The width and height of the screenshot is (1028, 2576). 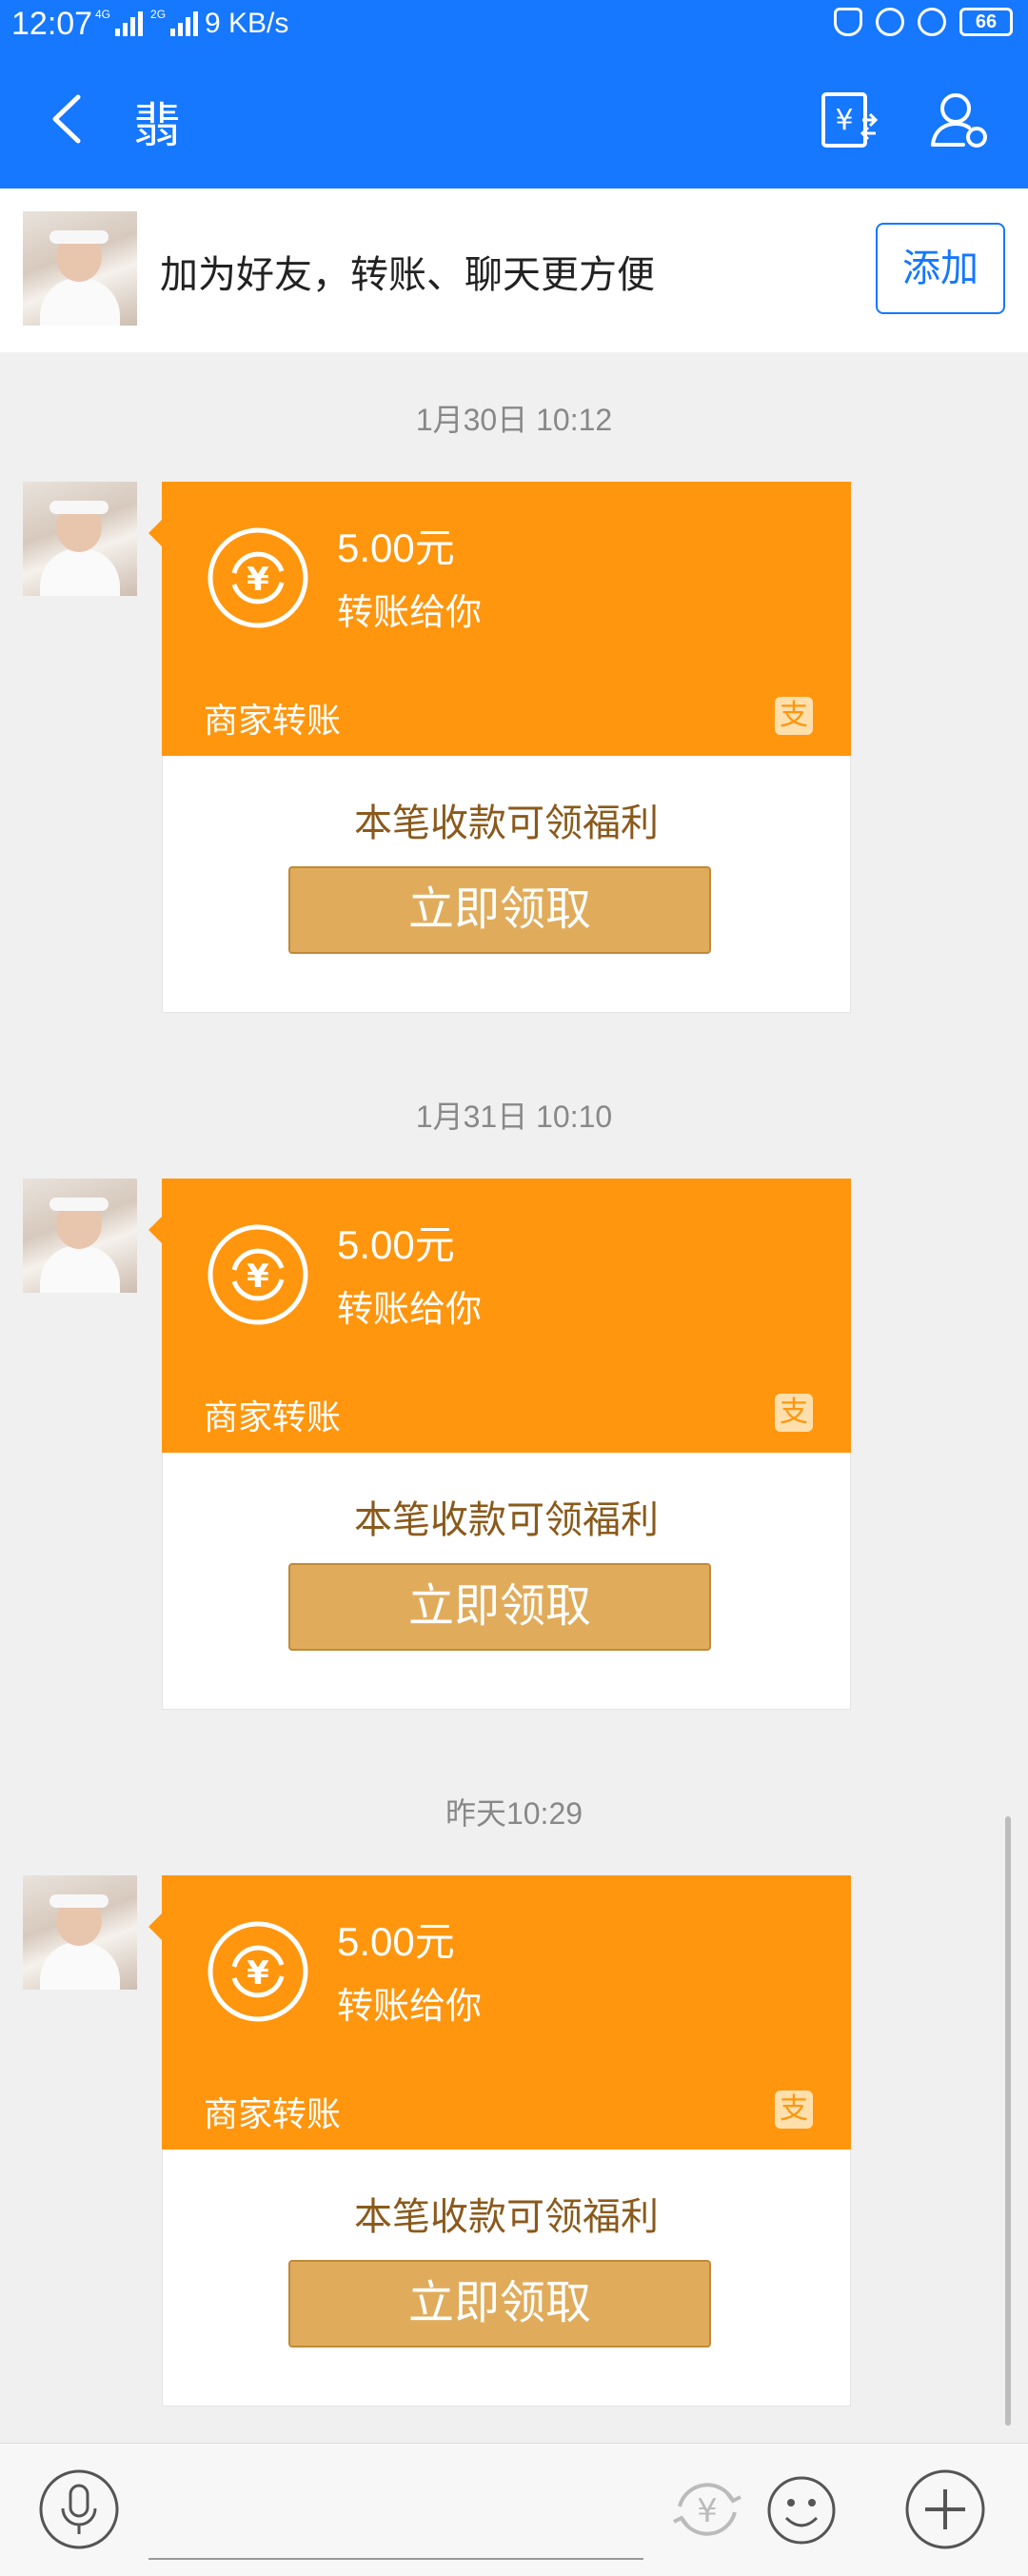 What do you see at coordinates (801, 2510) in the screenshot?
I see `emoji-icon` at bounding box center [801, 2510].